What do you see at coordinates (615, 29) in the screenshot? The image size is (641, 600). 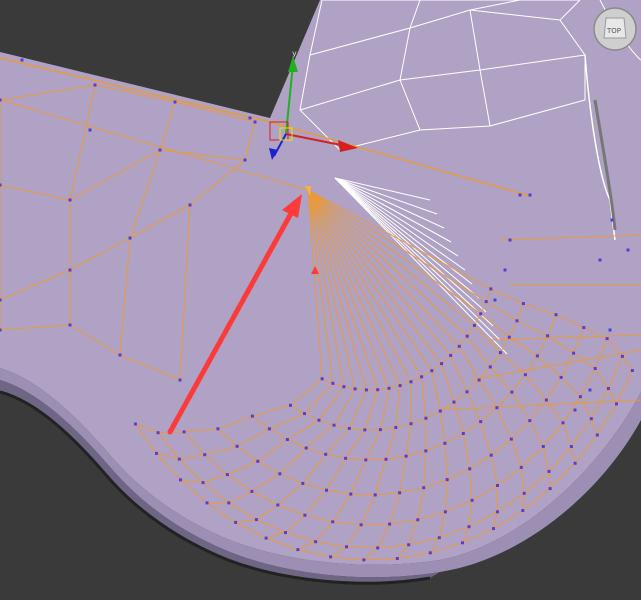 I see `viewcube: TOP` at bounding box center [615, 29].